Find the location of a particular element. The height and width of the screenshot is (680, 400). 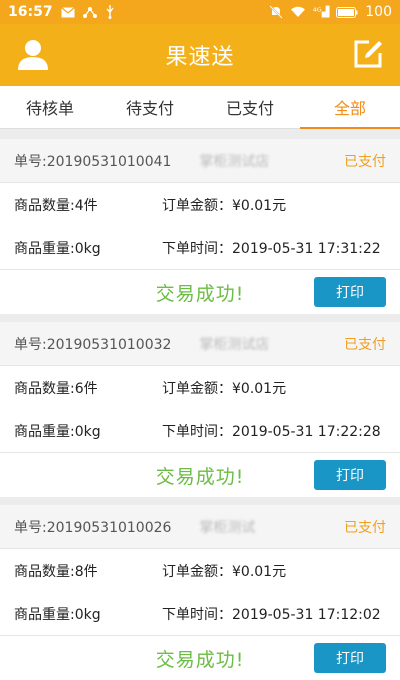

tab-pending-review: 待核单 is located at coordinates (50, 107).